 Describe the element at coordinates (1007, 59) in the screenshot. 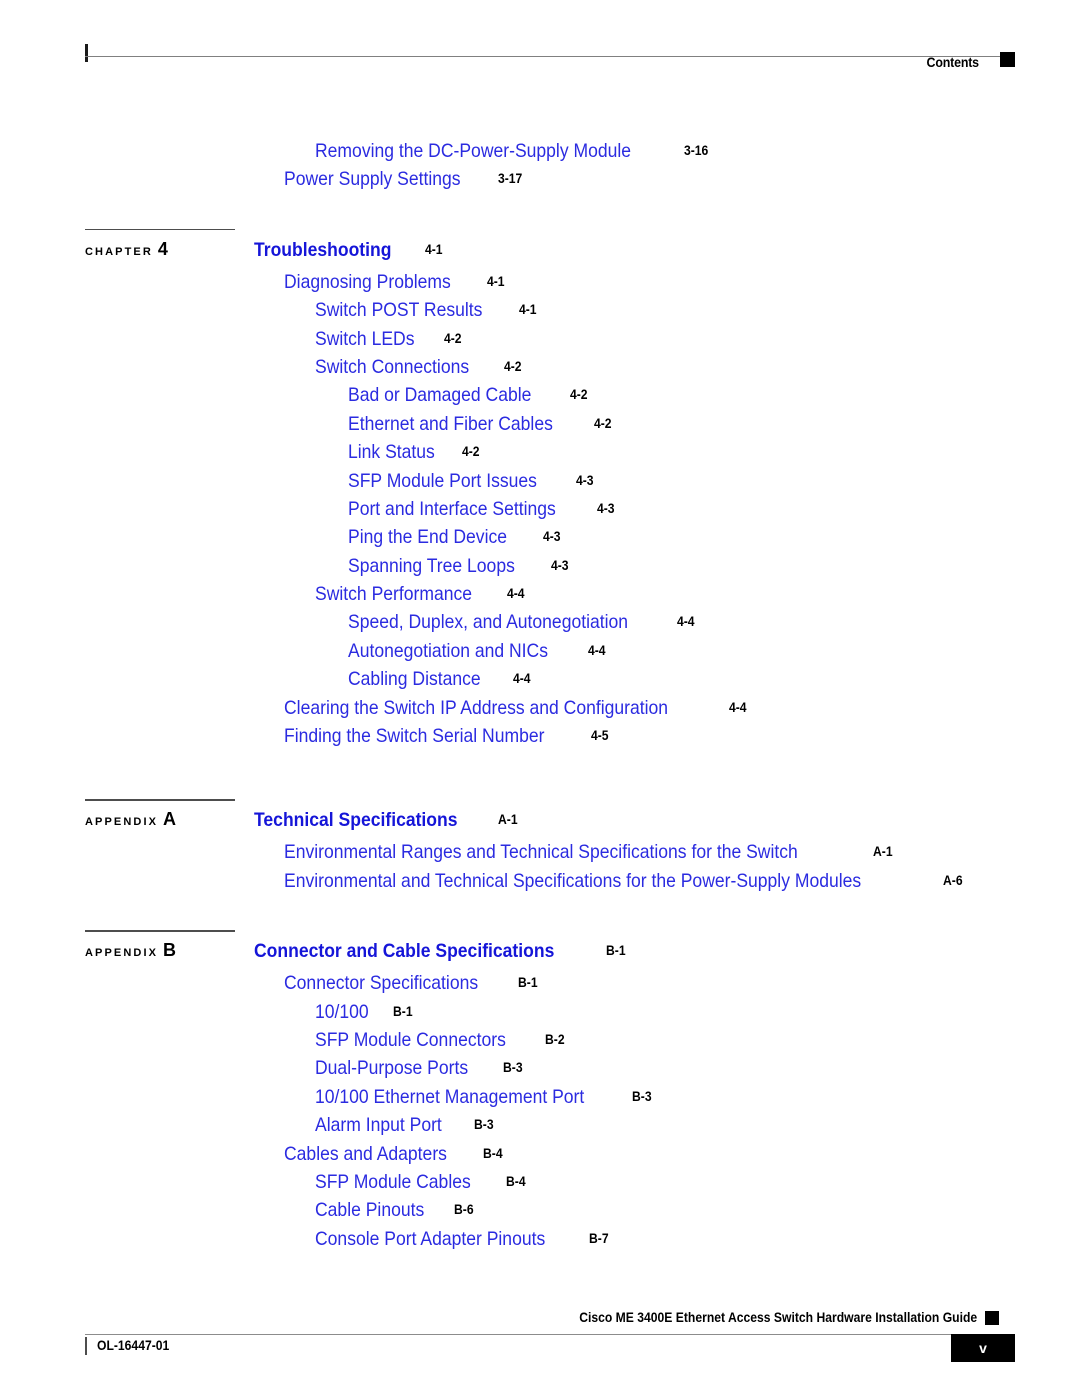

I see `black-square-icon` at that location.